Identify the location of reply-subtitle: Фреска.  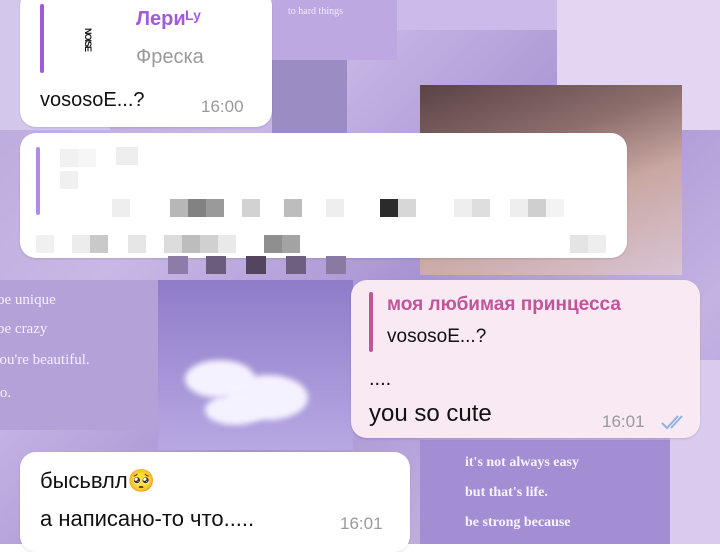
(170, 57).